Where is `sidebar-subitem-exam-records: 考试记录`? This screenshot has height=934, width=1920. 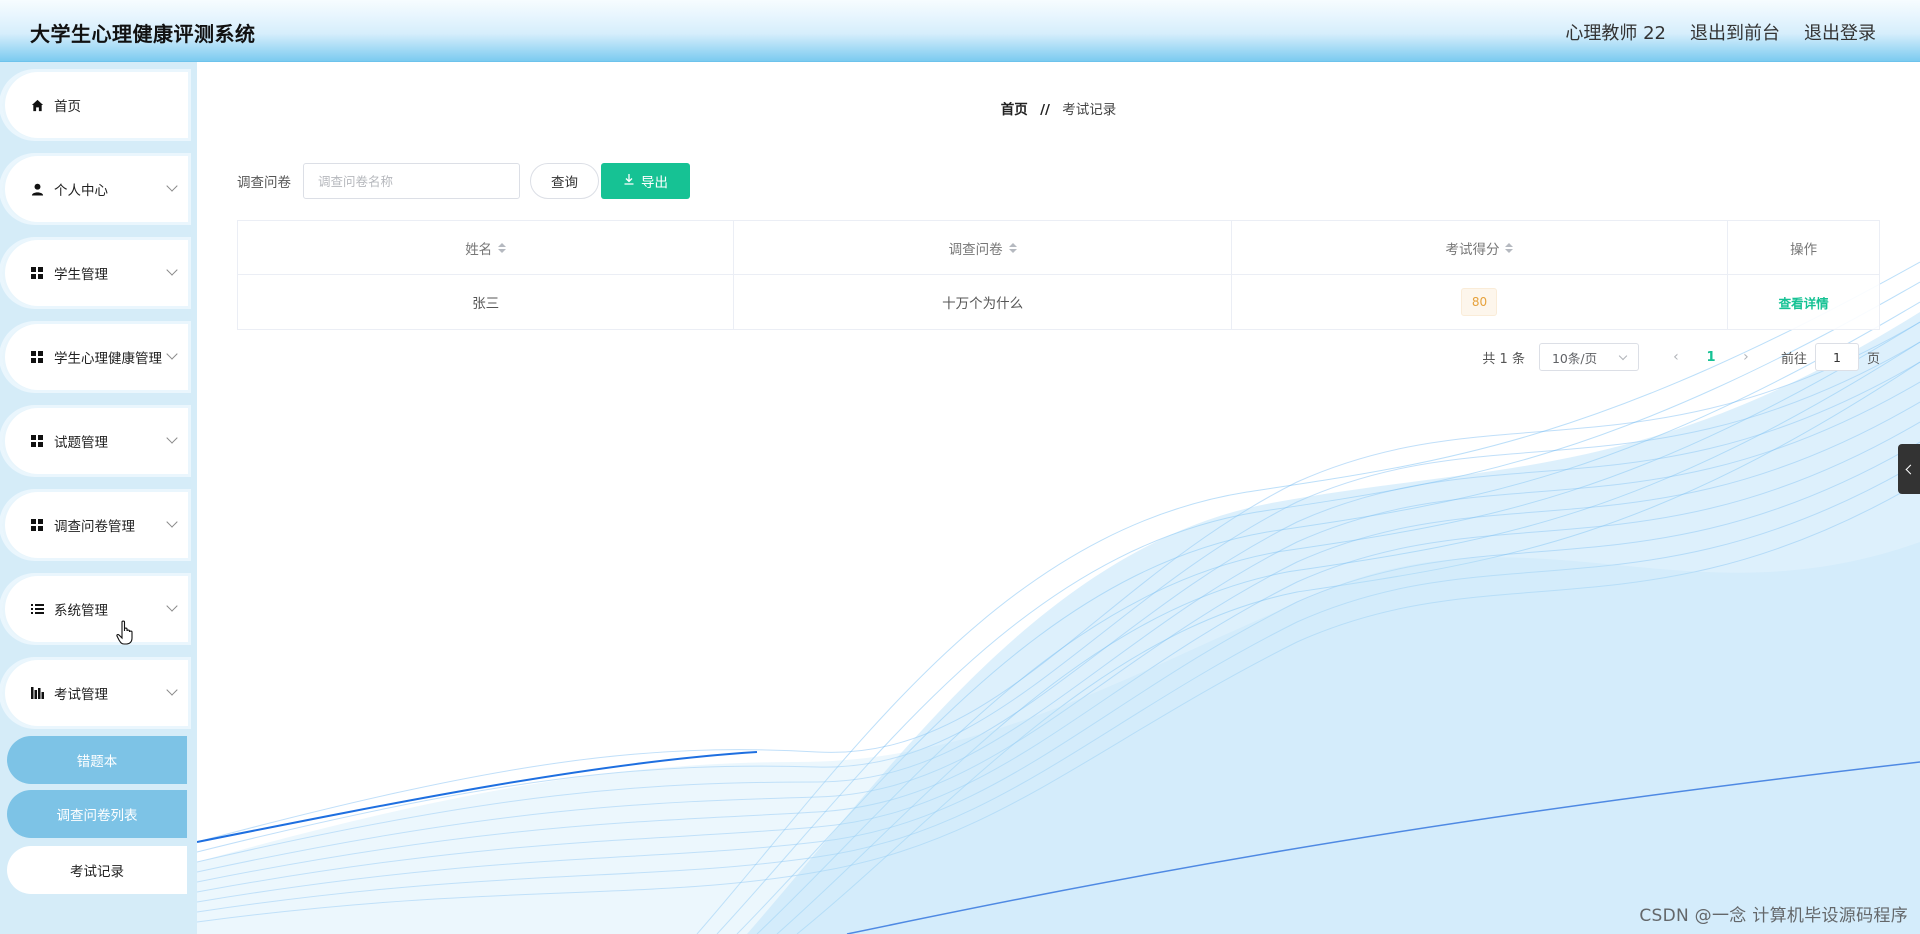
sidebar-subitem-exam-records: 考试记录 is located at coordinates (97, 870).